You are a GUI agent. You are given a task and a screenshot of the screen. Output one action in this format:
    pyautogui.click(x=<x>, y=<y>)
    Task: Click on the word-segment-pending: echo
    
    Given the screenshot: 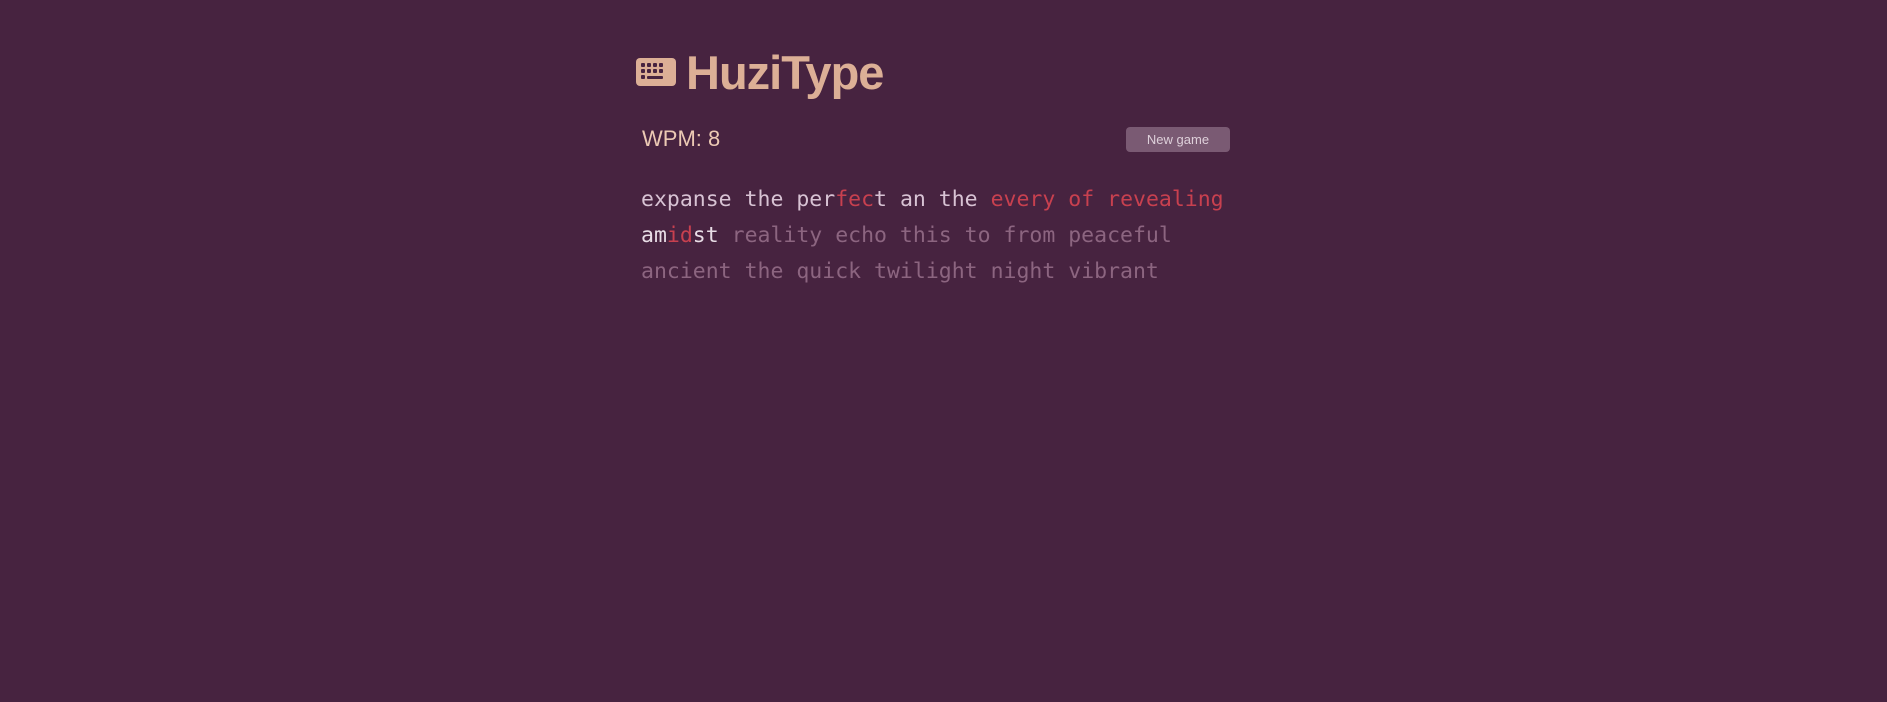 What is the action you would take?
    pyautogui.click(x=861, y=235)
    